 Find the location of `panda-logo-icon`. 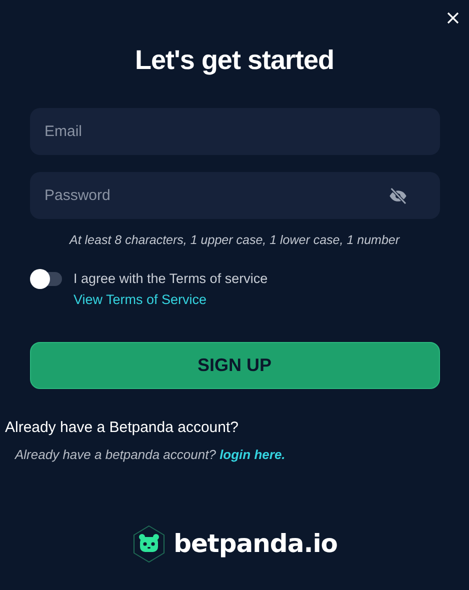

panda-logo-icon is located at coordinates (149, 543).